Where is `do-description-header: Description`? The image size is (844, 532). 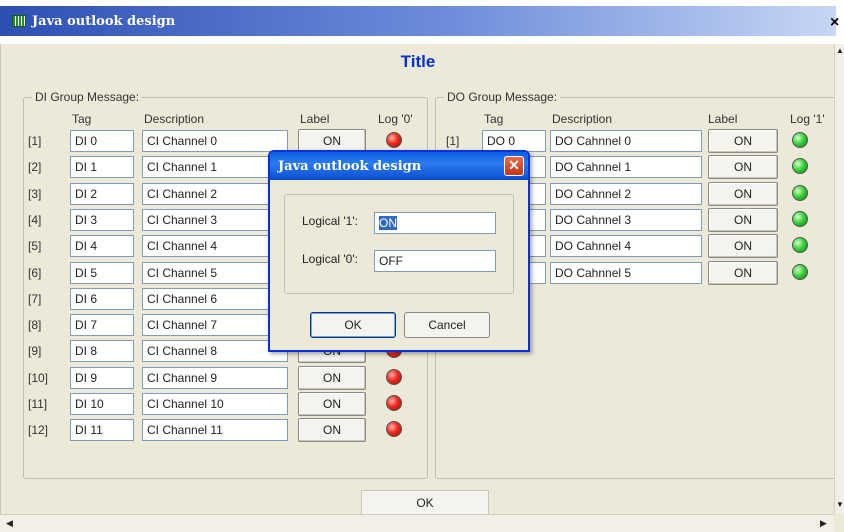 do-description-header: Description is located at coordinates (582, 119).